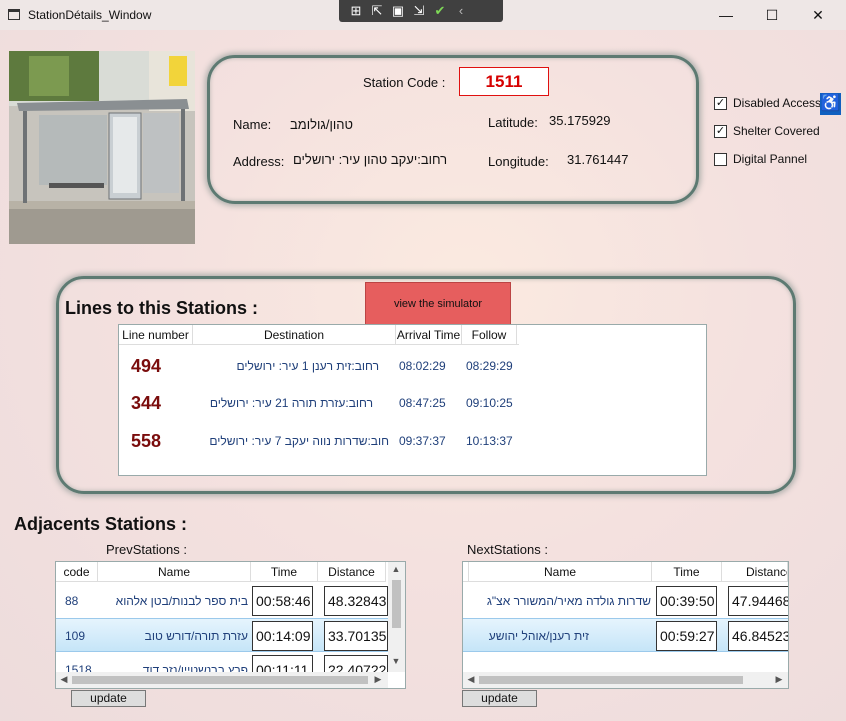 This screenshot has width=846, height=721. What do you see at coordinates (422, 403) in the screenshot?
I see `arrival-time: 08:47:25` at bounding box center [422, 403].